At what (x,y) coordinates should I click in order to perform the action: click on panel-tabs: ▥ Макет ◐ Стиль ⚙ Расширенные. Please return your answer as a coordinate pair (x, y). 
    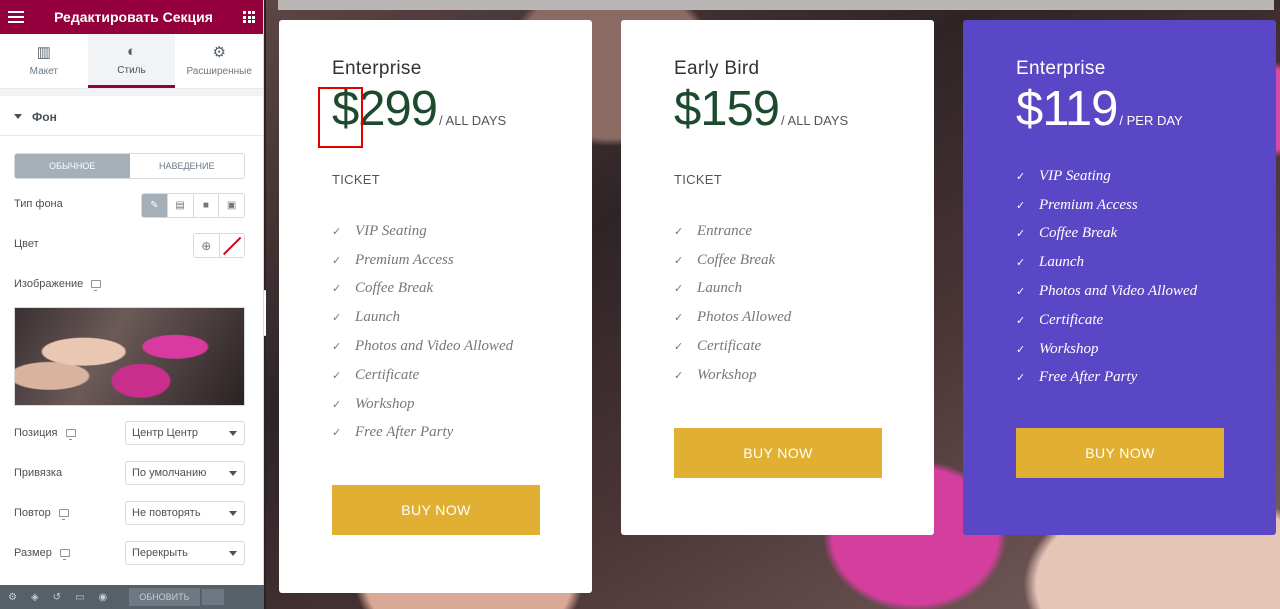
    Looking at the image, I should click on (131, 61).